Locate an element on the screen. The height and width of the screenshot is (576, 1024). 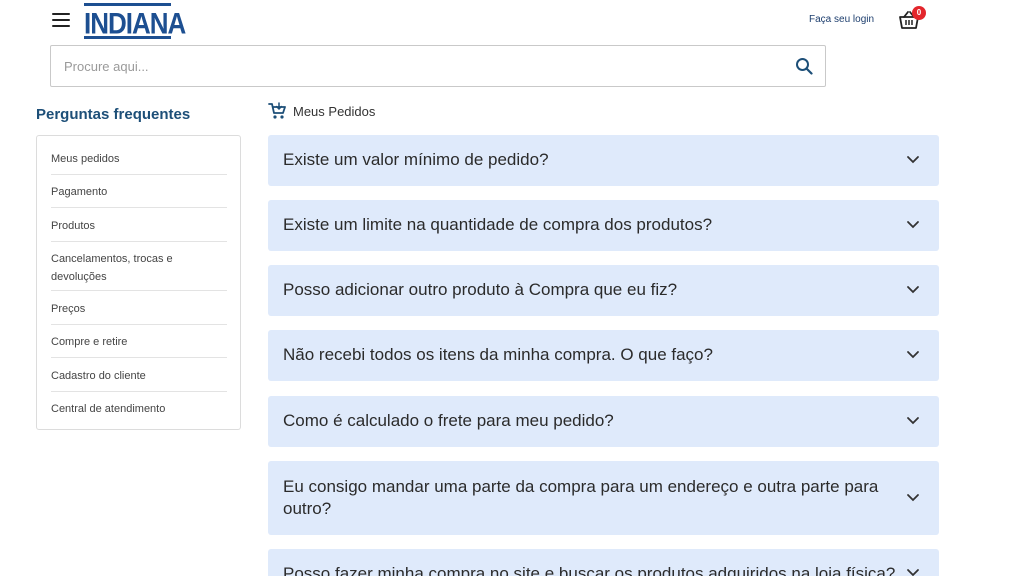
sidebar-item-precos: Preços is located at coordinates (139, 309).